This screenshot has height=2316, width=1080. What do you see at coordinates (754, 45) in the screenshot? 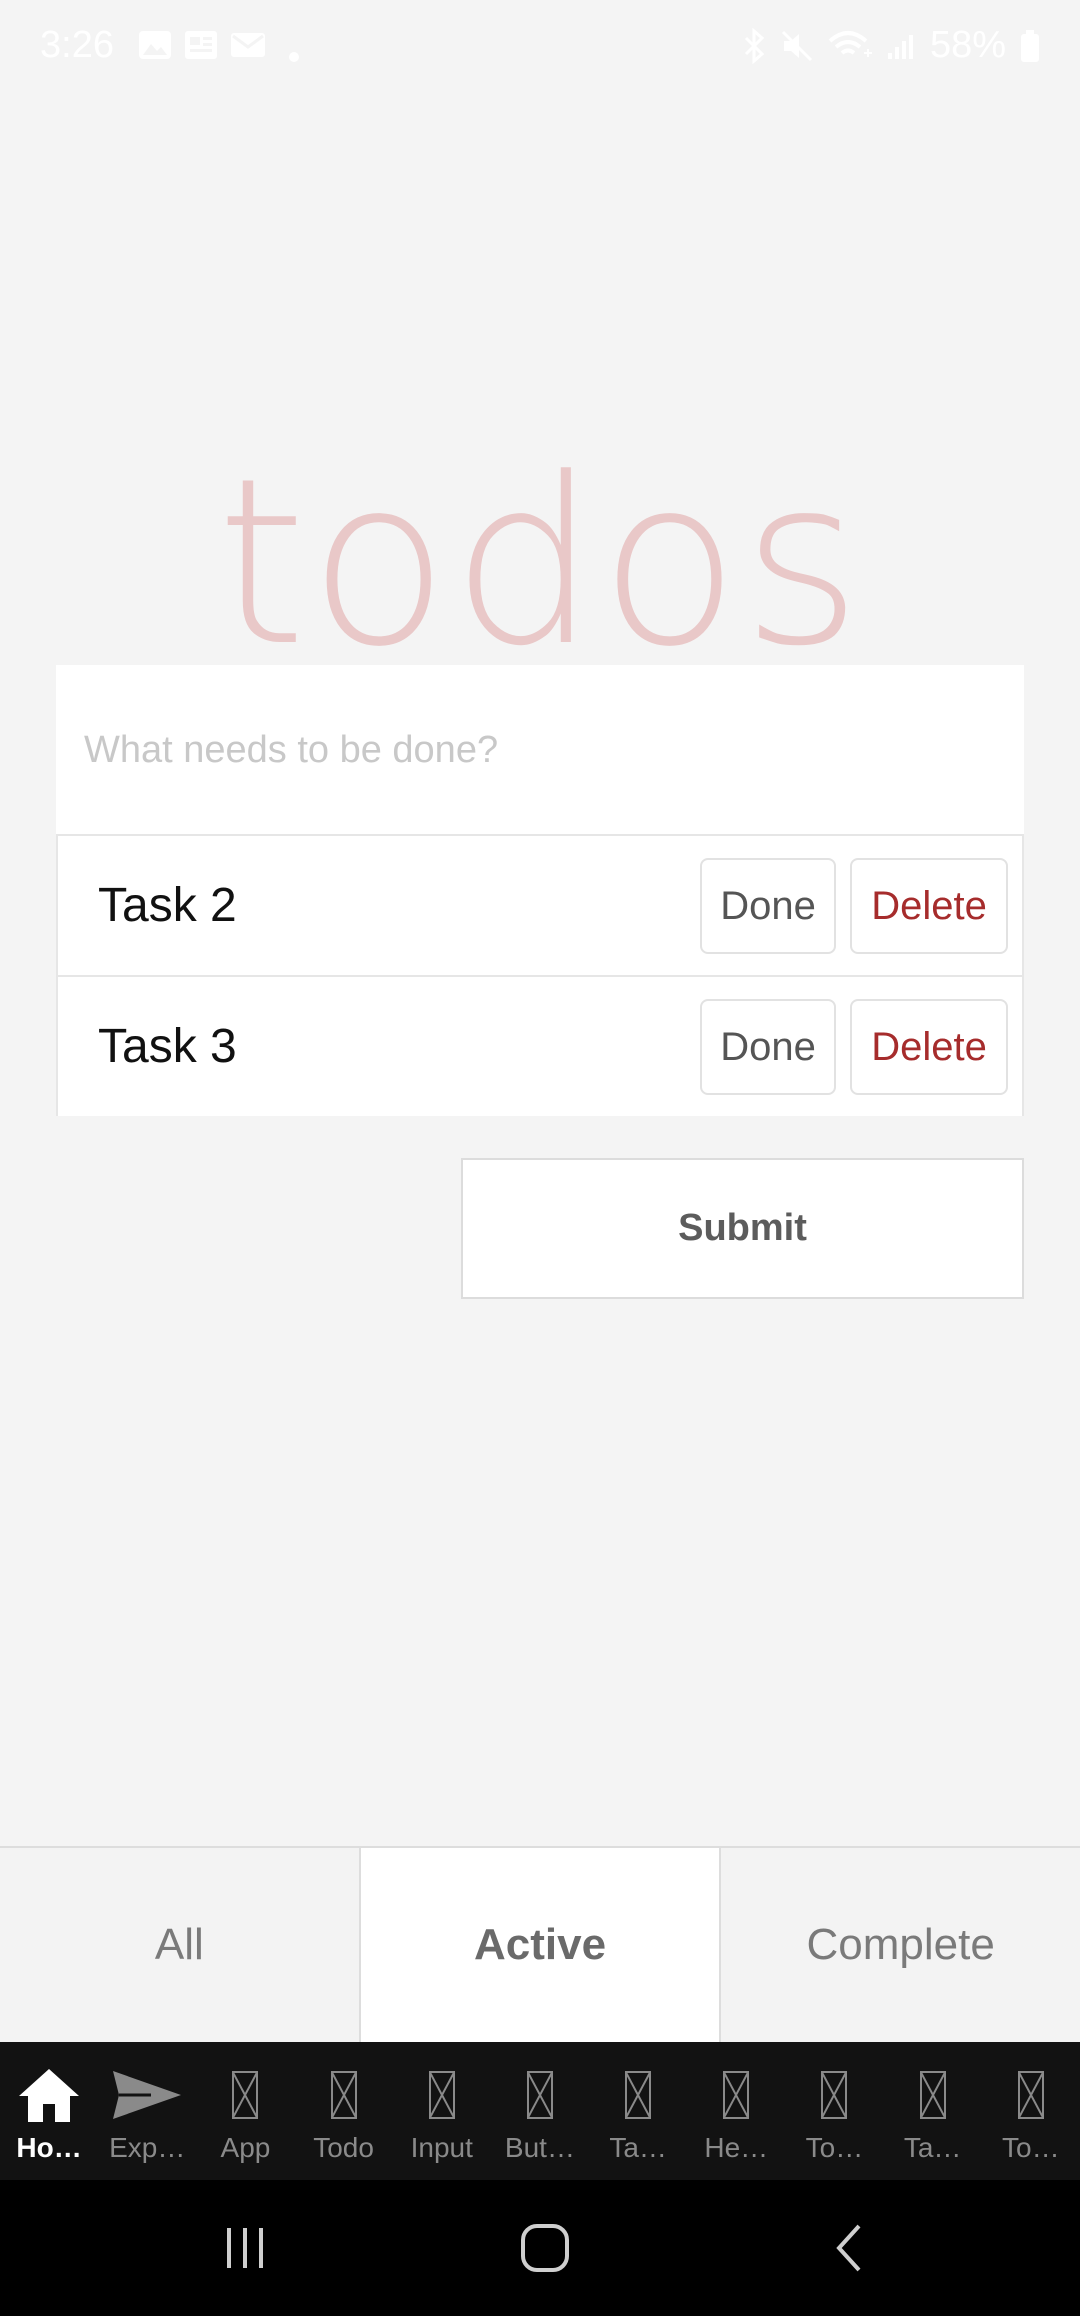
I see `bluetooth-icon` at bounding box center [754, 45].